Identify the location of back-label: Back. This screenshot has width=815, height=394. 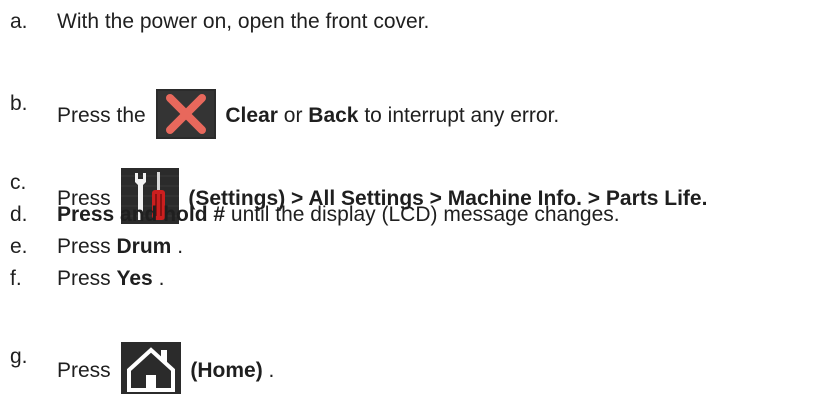
(333, 115).